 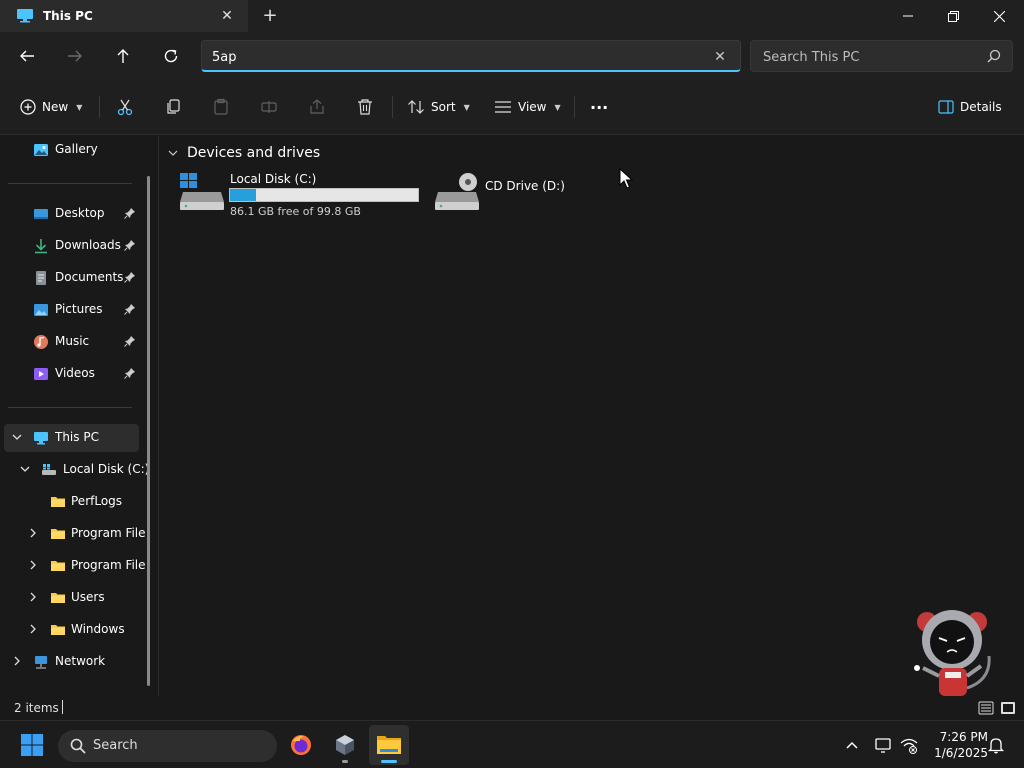 I want to click on minimize-button, so click(x=908, y=16).